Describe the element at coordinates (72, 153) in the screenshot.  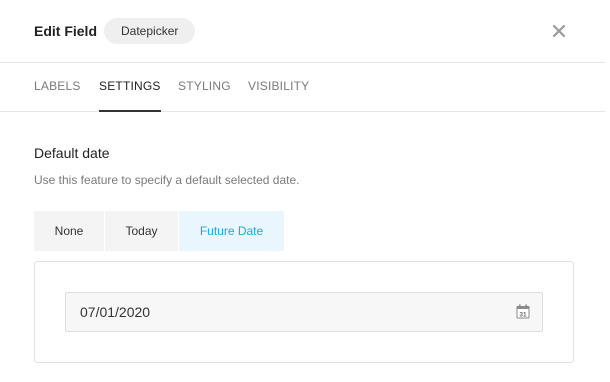
I see `default-date-title: Default date` at that location.